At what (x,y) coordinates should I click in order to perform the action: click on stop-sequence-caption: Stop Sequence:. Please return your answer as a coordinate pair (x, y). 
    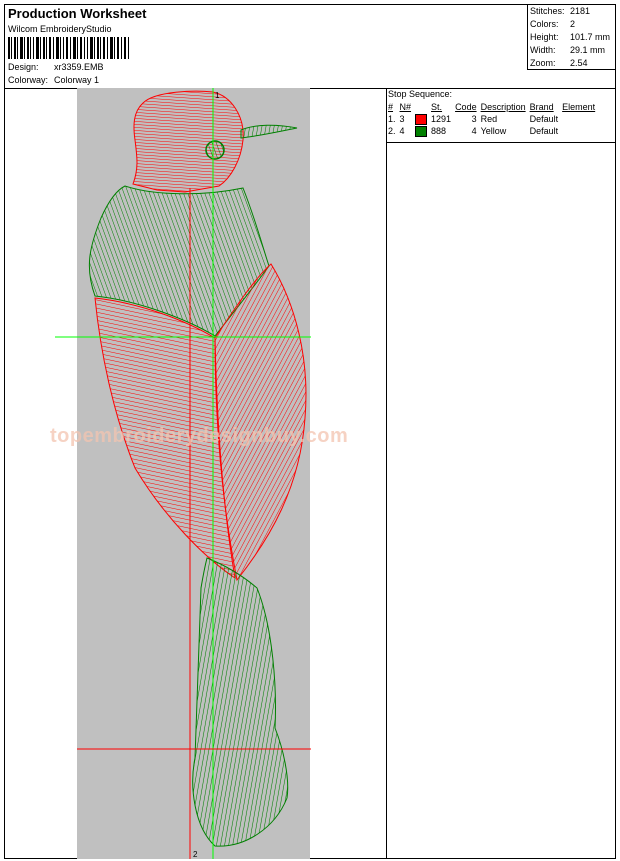
    Looking at the image, I should click on (420, 94).